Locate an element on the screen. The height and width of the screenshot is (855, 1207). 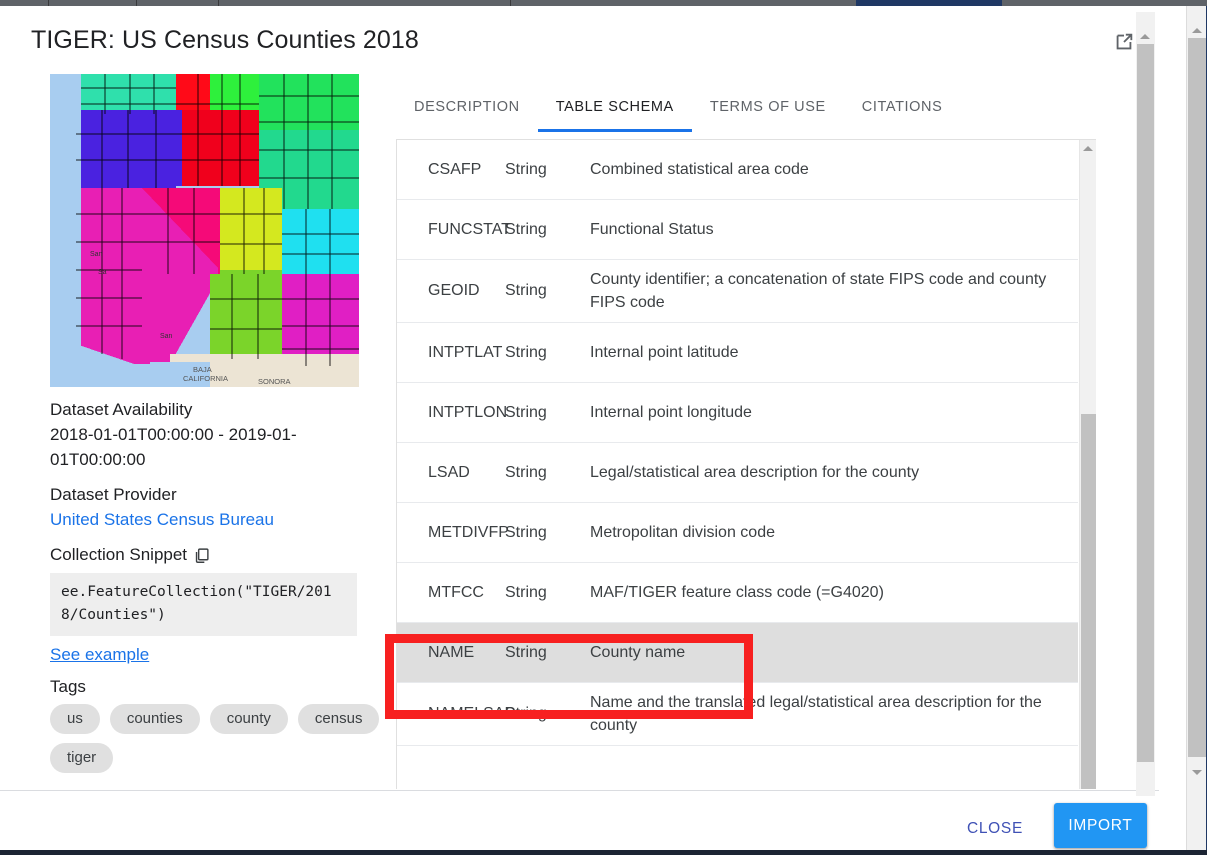
column-name-cell: NAMELSAD is located at coordinates (472, 713).